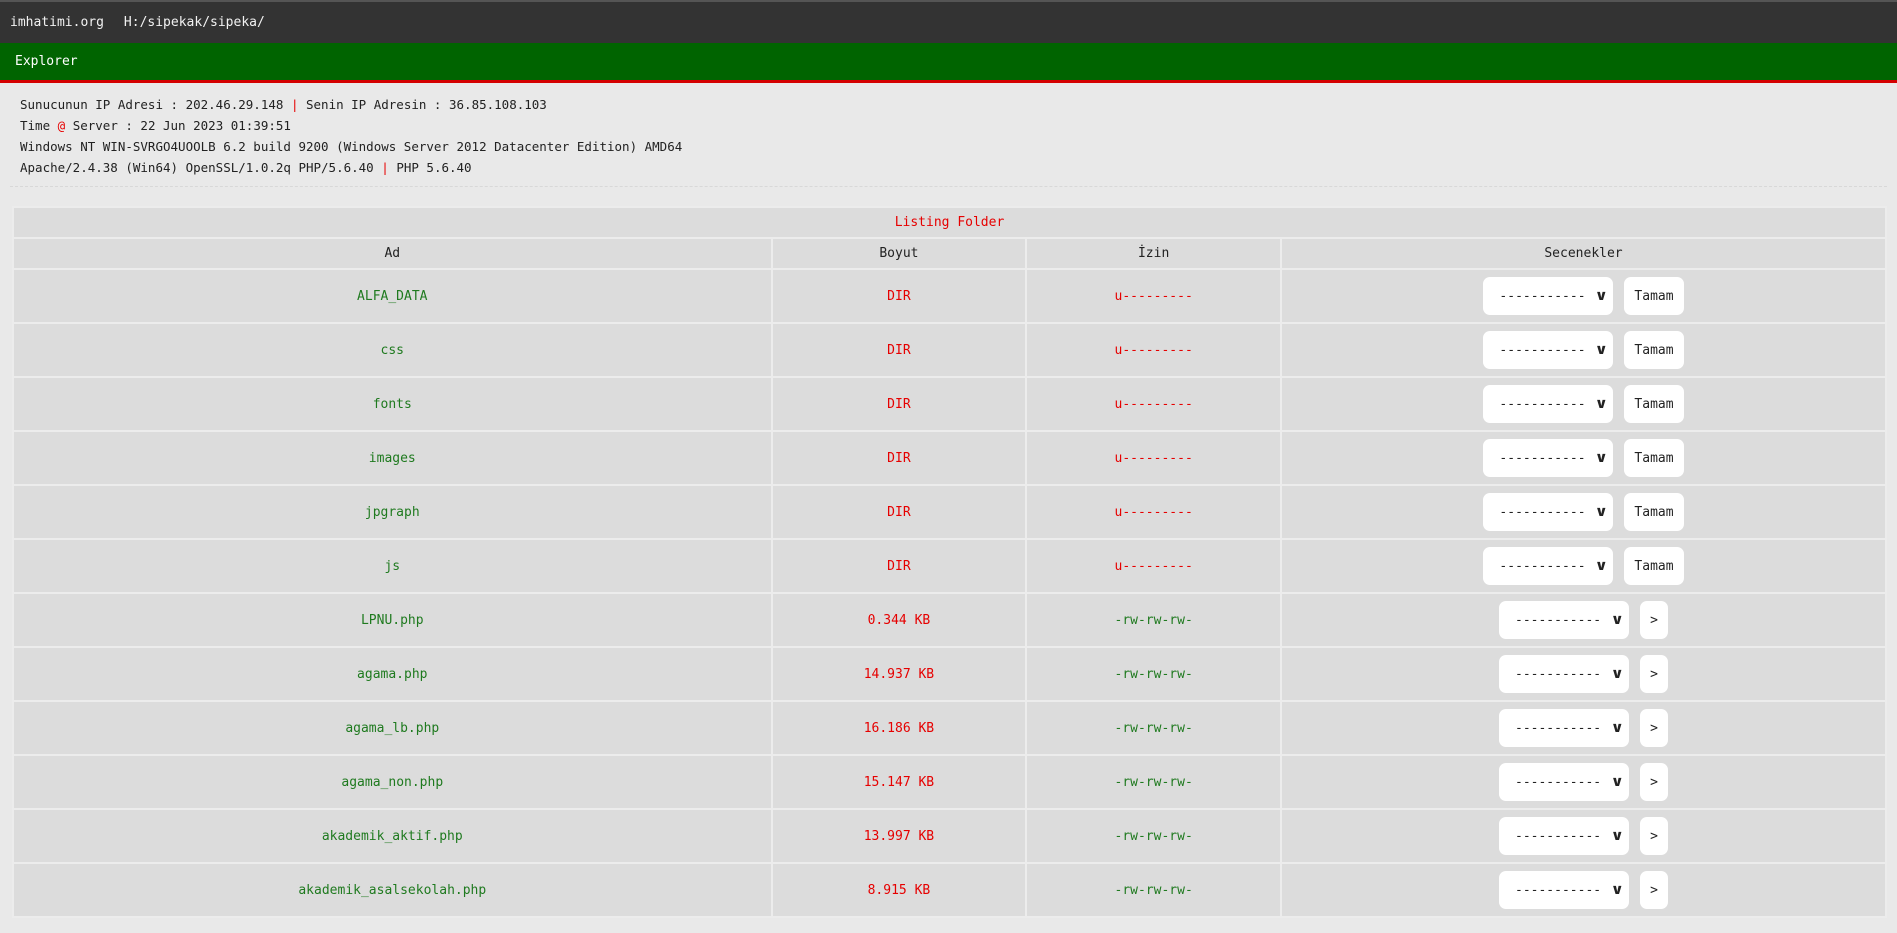  What do you see at coordinates (392, 620) in the screenshot?
I see `file-link: LPNU.php` at bounding box center [392, 620].